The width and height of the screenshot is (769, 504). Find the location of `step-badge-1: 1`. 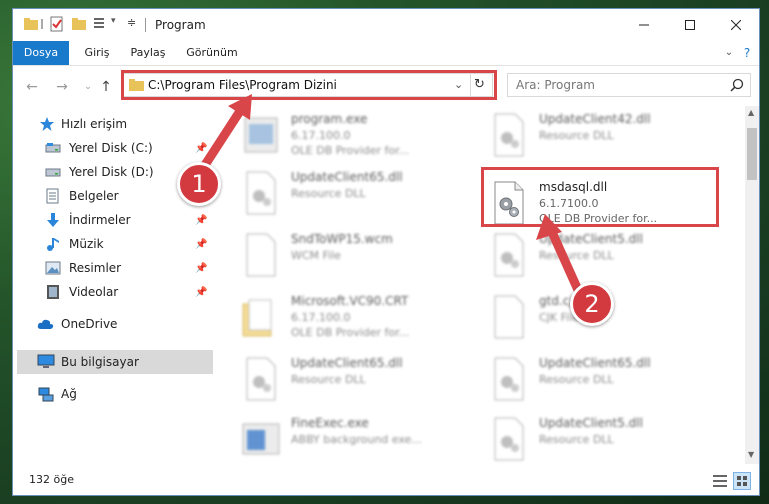

step-badge-1: 1 is located at coordinates (199, 184).